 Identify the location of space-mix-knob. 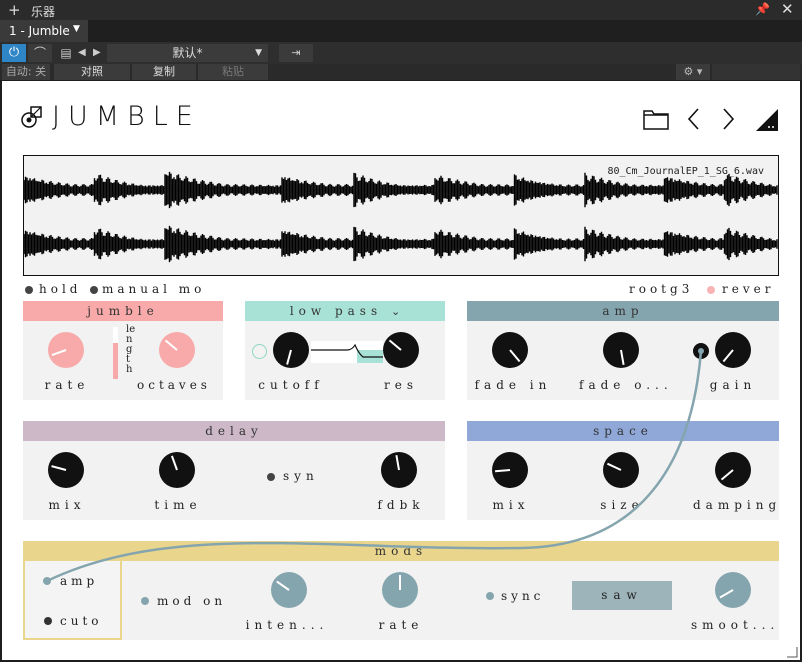
(510, 472).